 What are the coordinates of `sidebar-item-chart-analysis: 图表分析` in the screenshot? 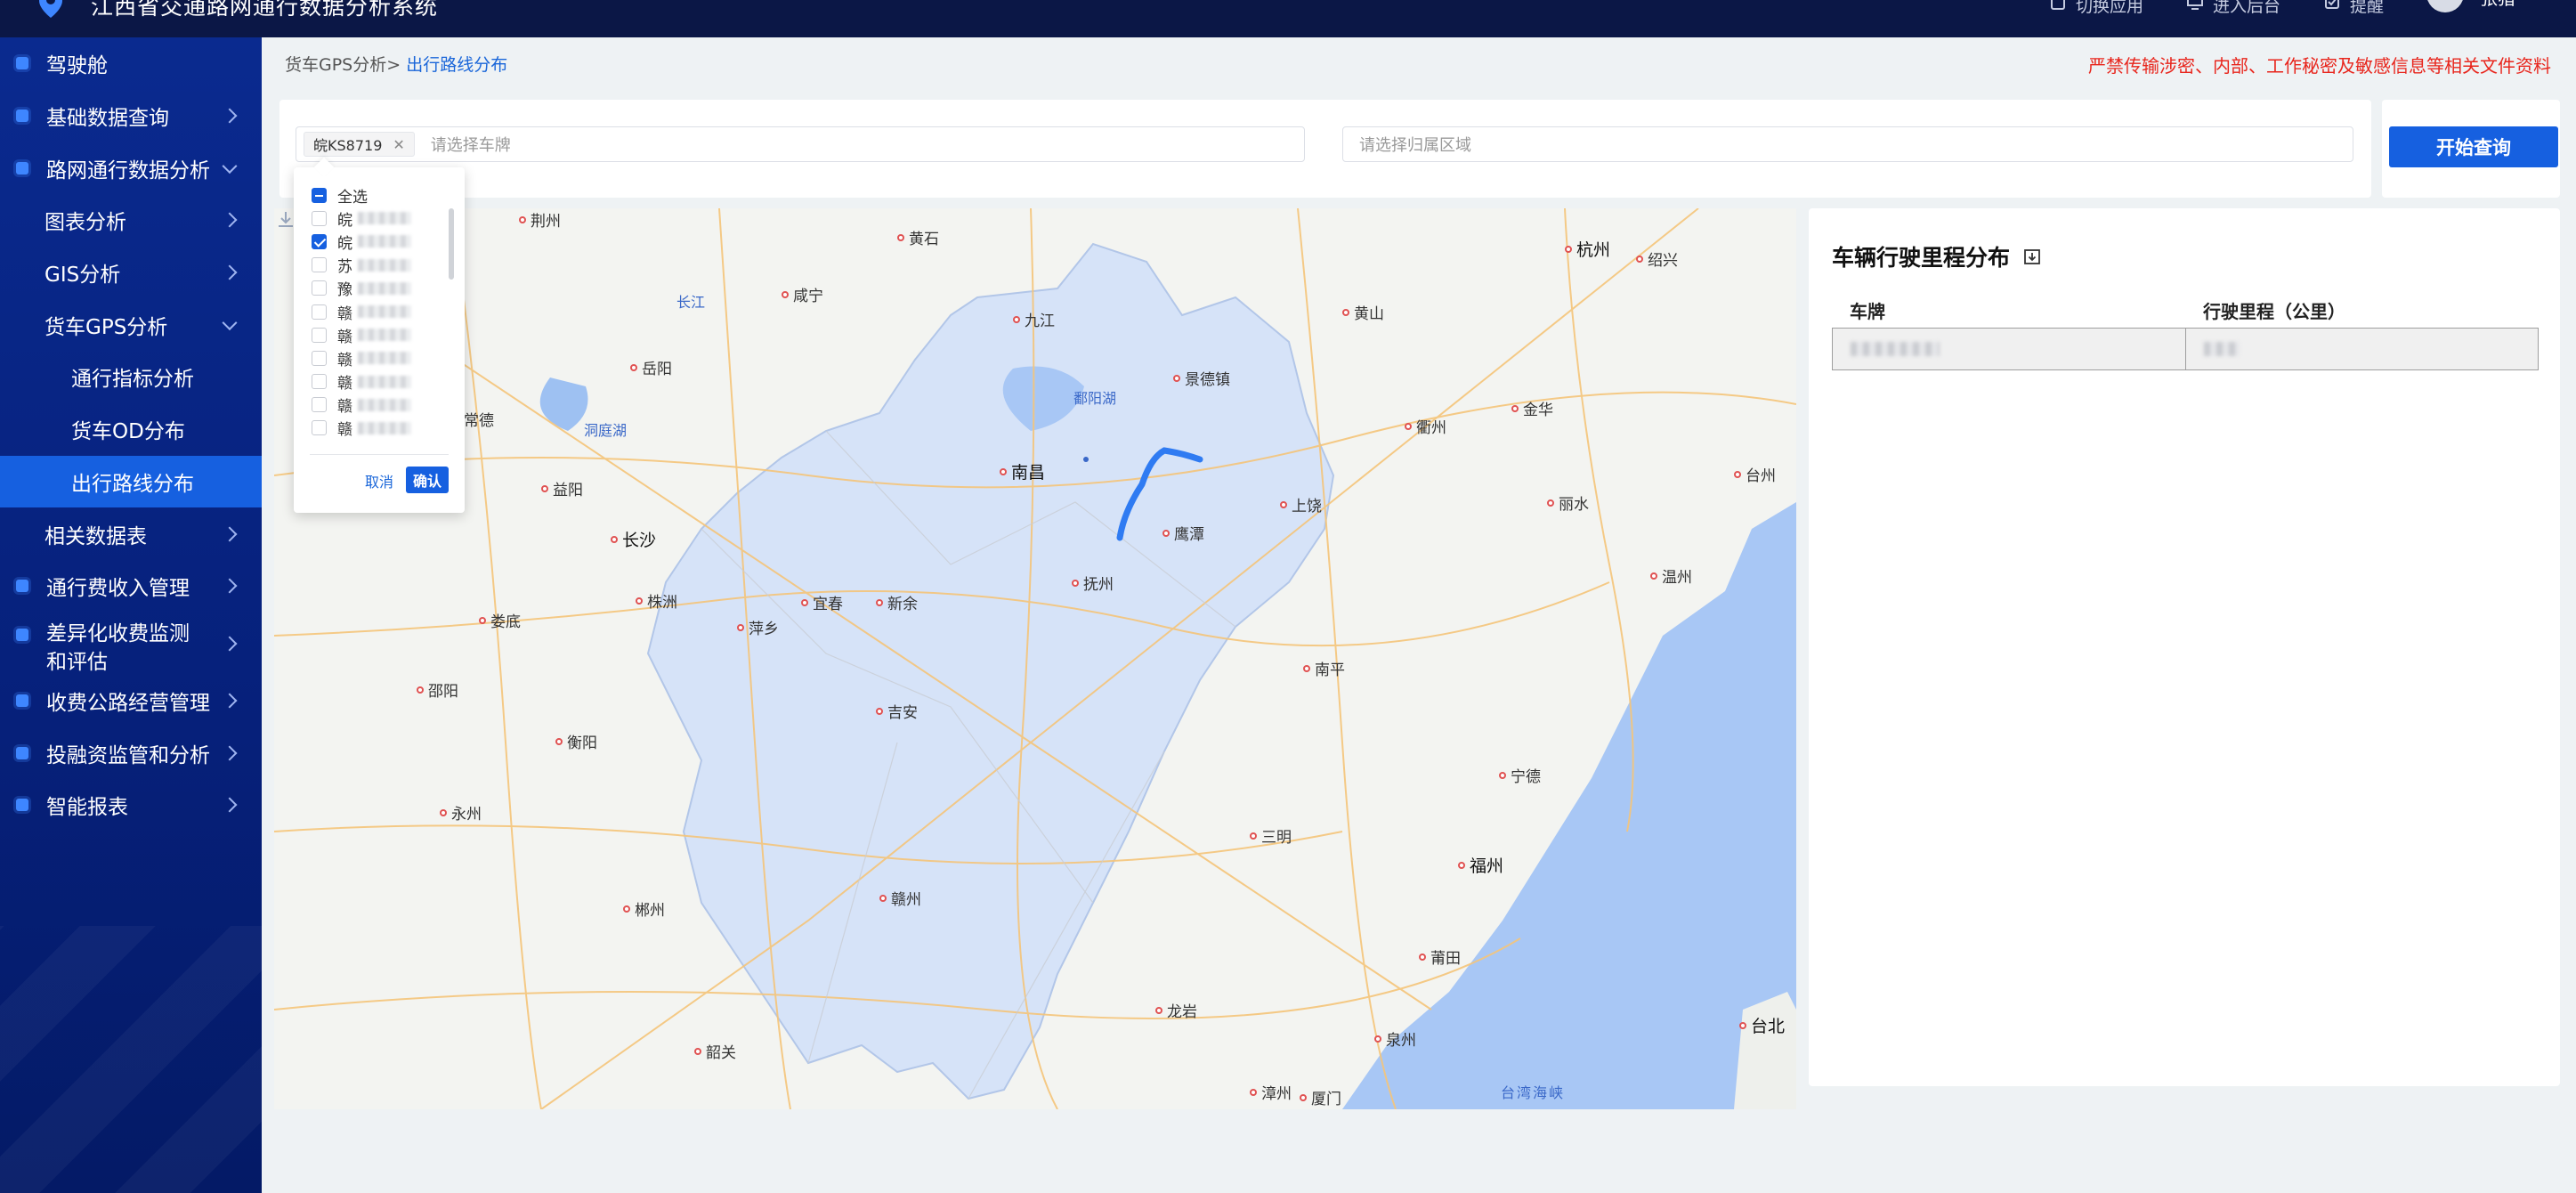 It's located at (131, 220).